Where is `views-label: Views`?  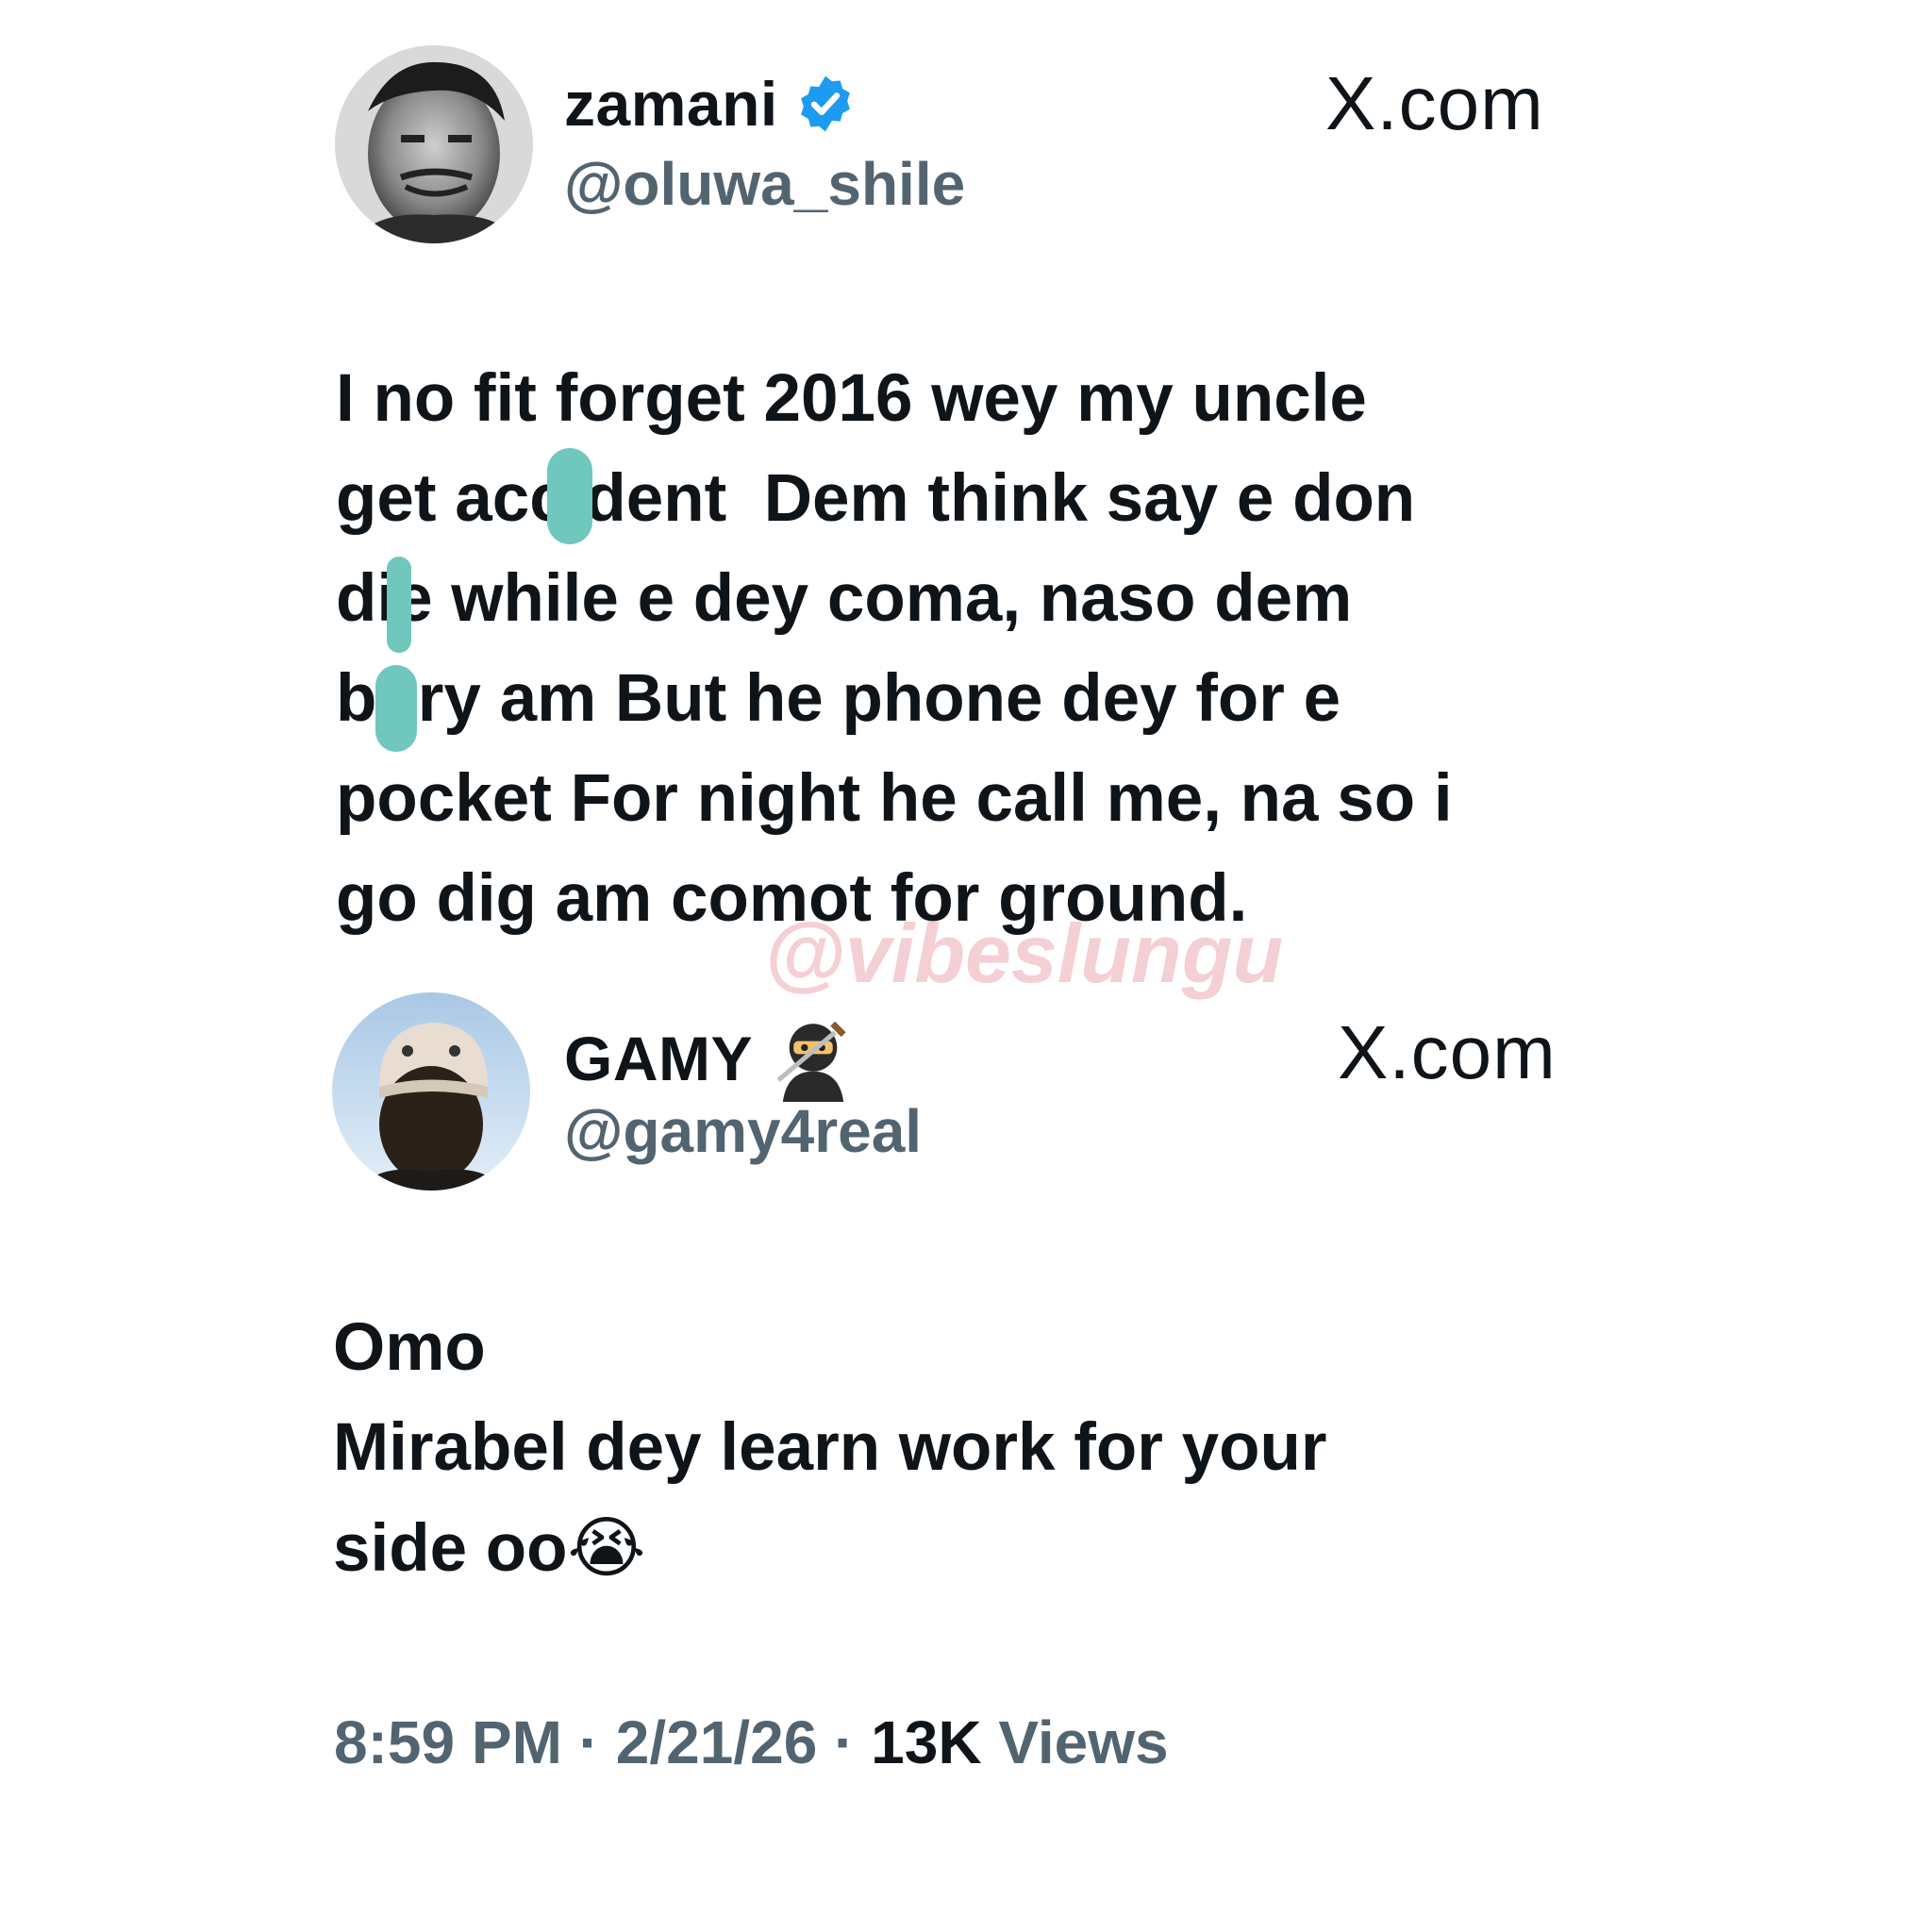
views-label: Views is located at coordinates (1084, 1742).